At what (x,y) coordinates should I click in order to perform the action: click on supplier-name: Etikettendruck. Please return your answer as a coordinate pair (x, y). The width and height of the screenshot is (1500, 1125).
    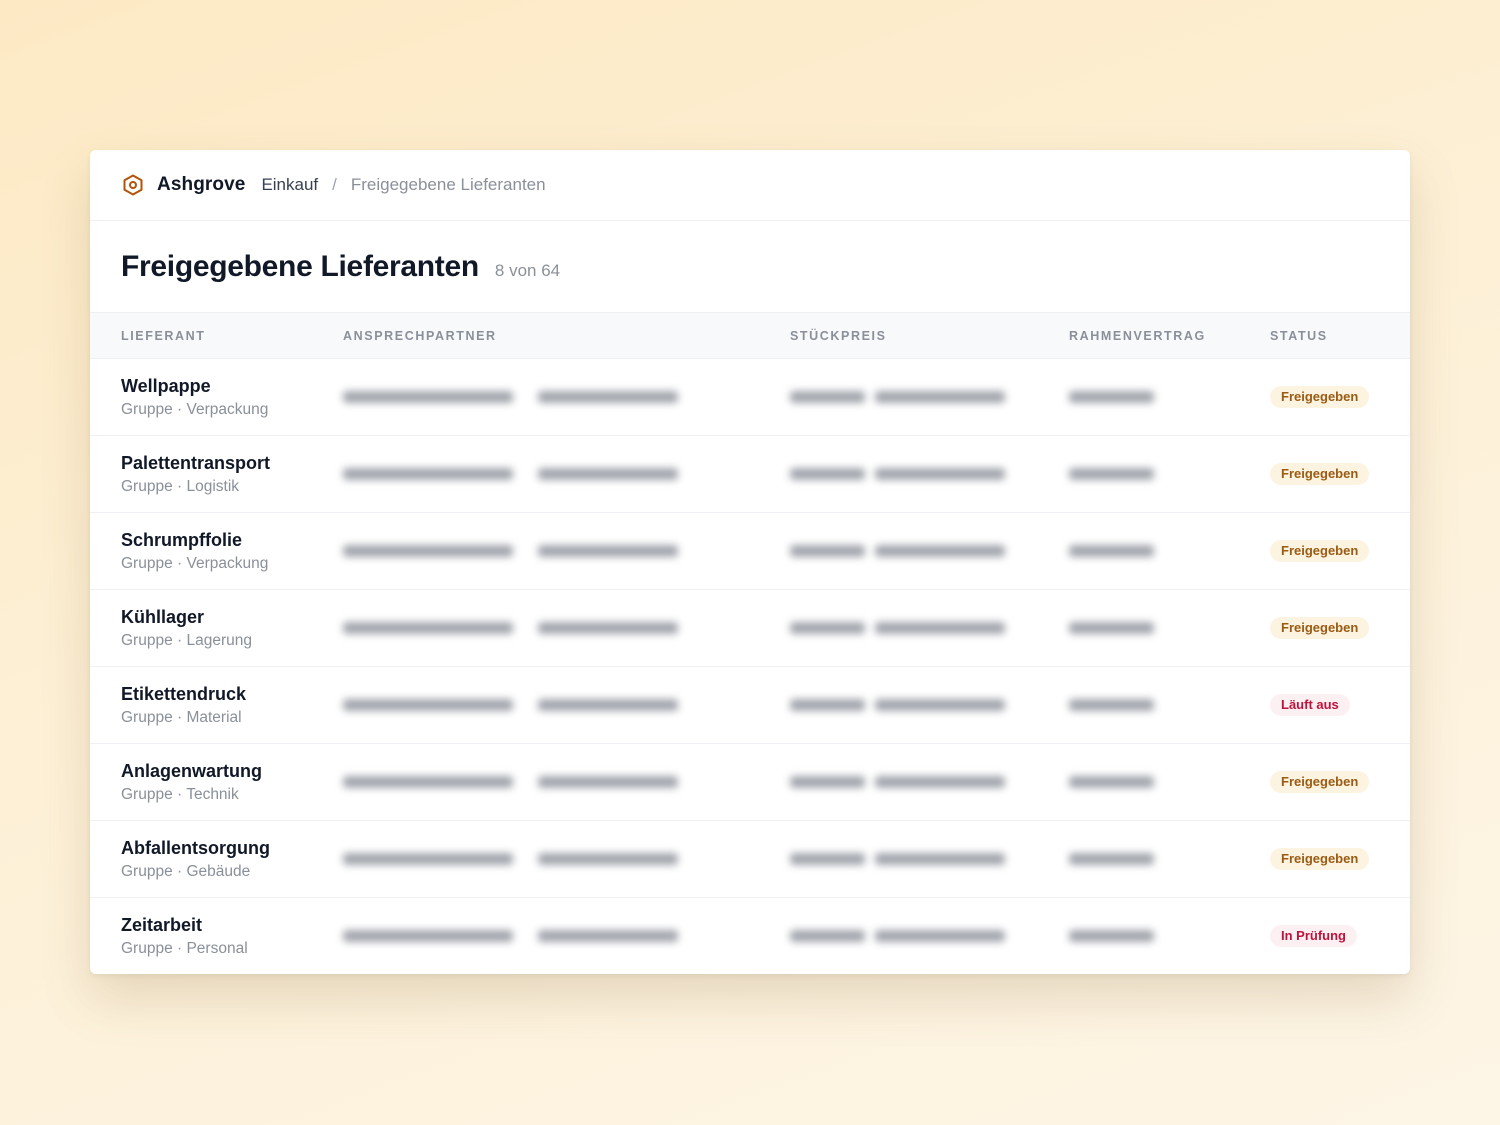
    Looking at the image, I should click on (183, 694).